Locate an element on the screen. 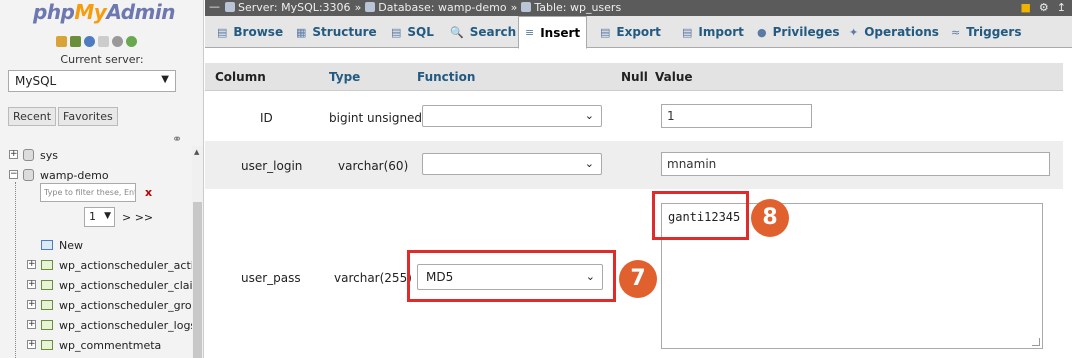  tree-item-table: + wp_actionscheduler_group is located at coordinates (96, 306).